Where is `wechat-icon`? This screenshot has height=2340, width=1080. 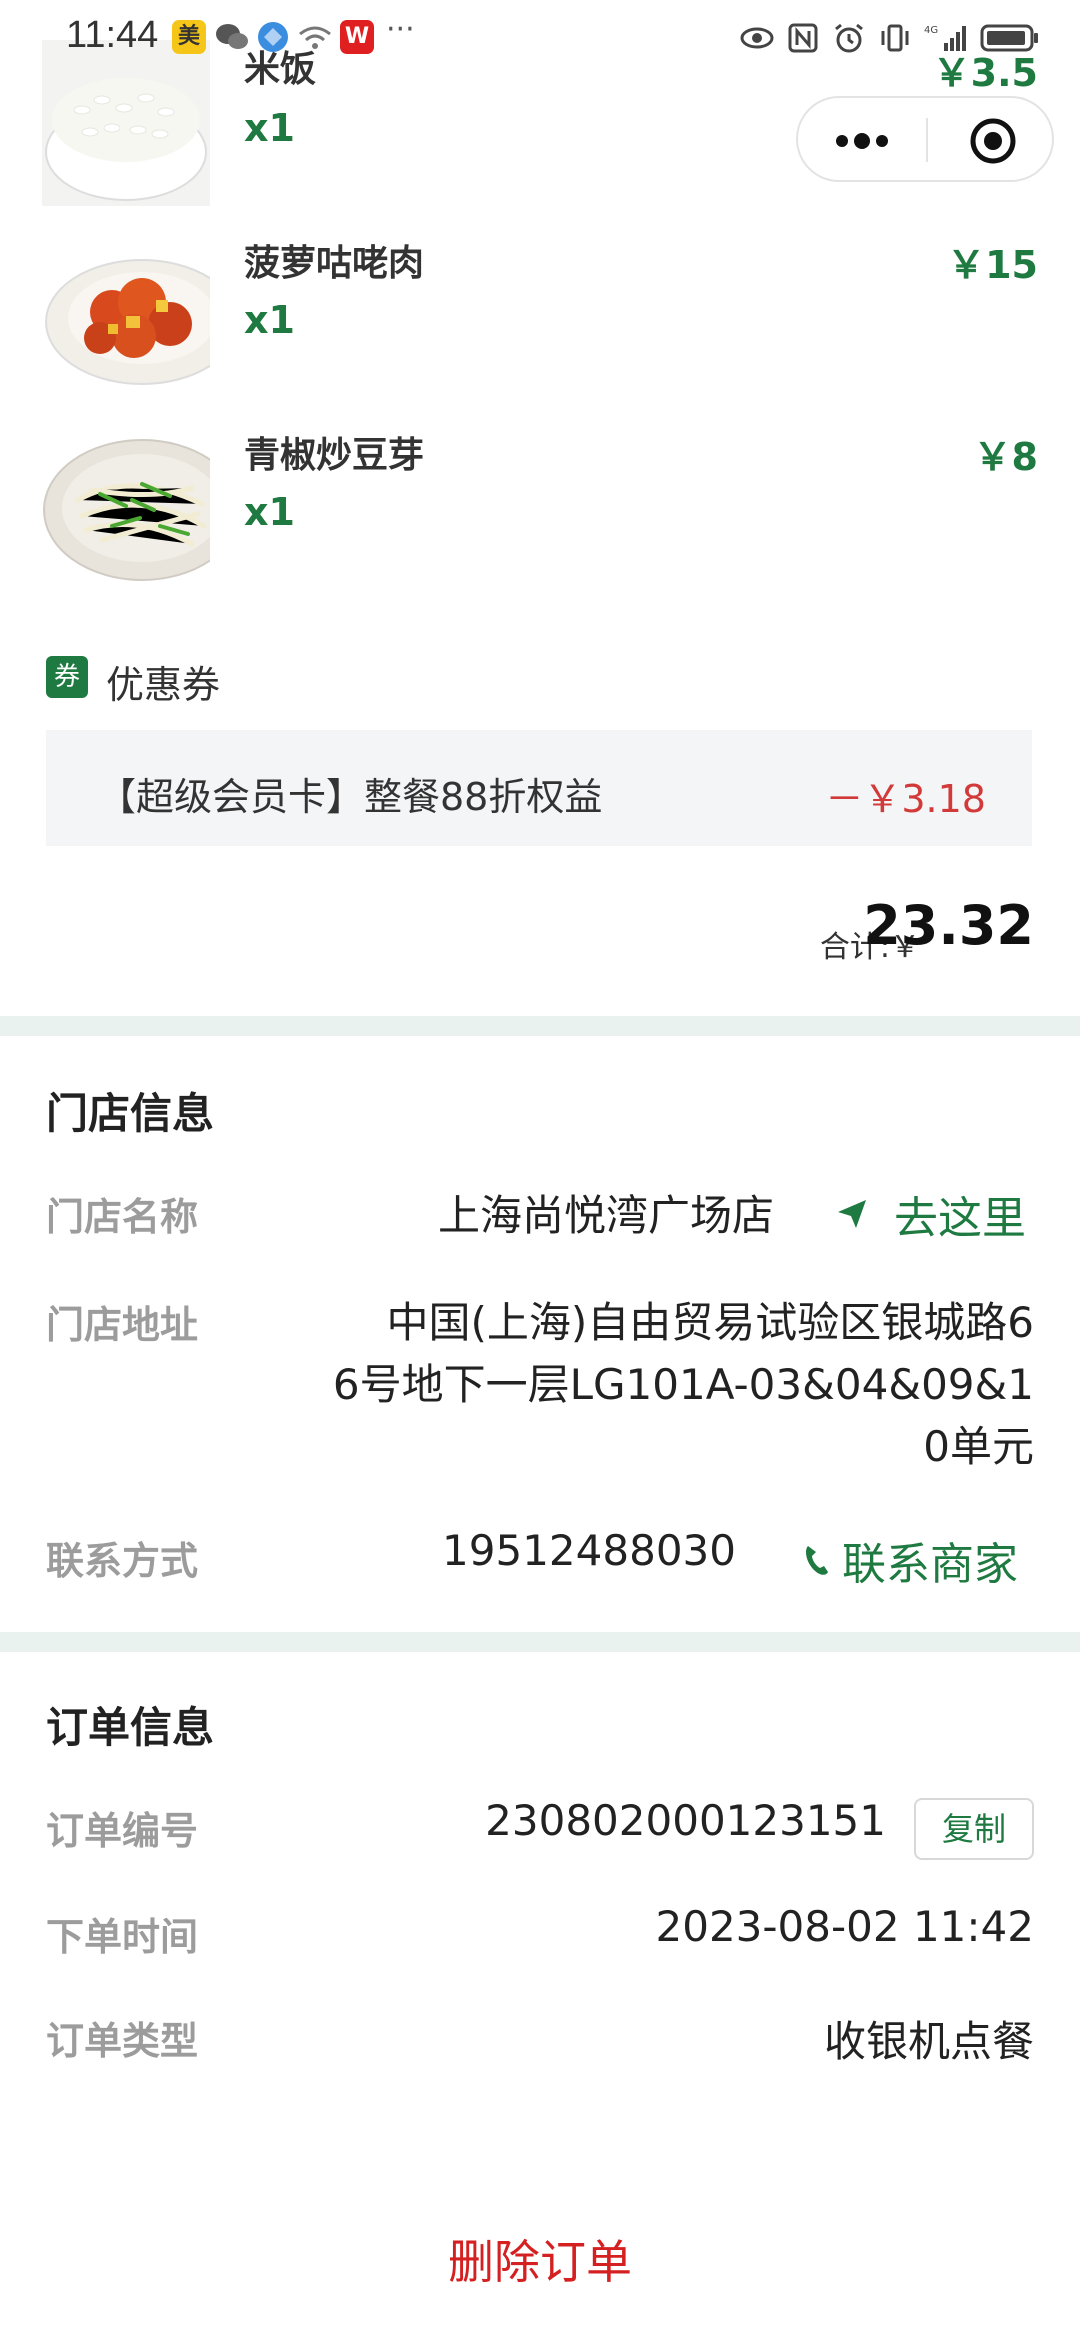 wechat-icon is located at coordinates (232, 36).